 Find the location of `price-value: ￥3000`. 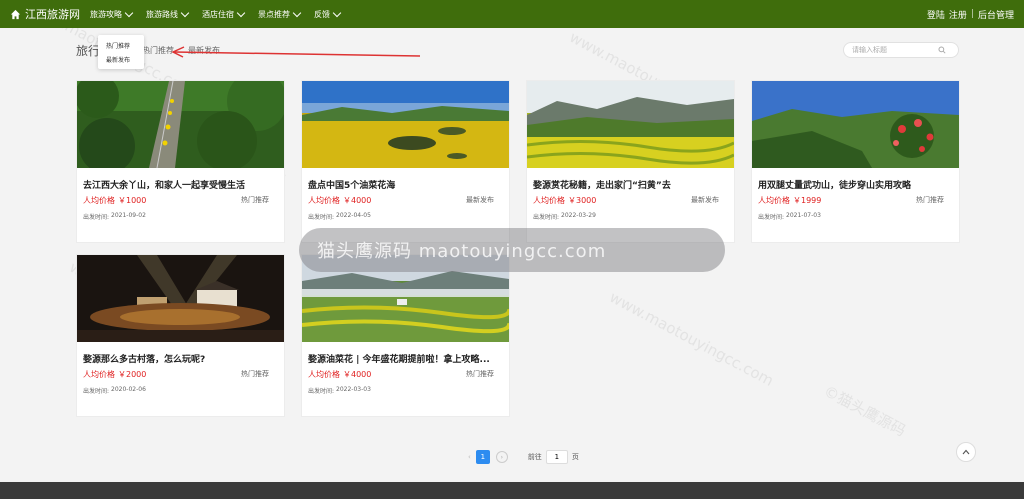

price-value: ￥3000 is located at coordinates (582, 200).